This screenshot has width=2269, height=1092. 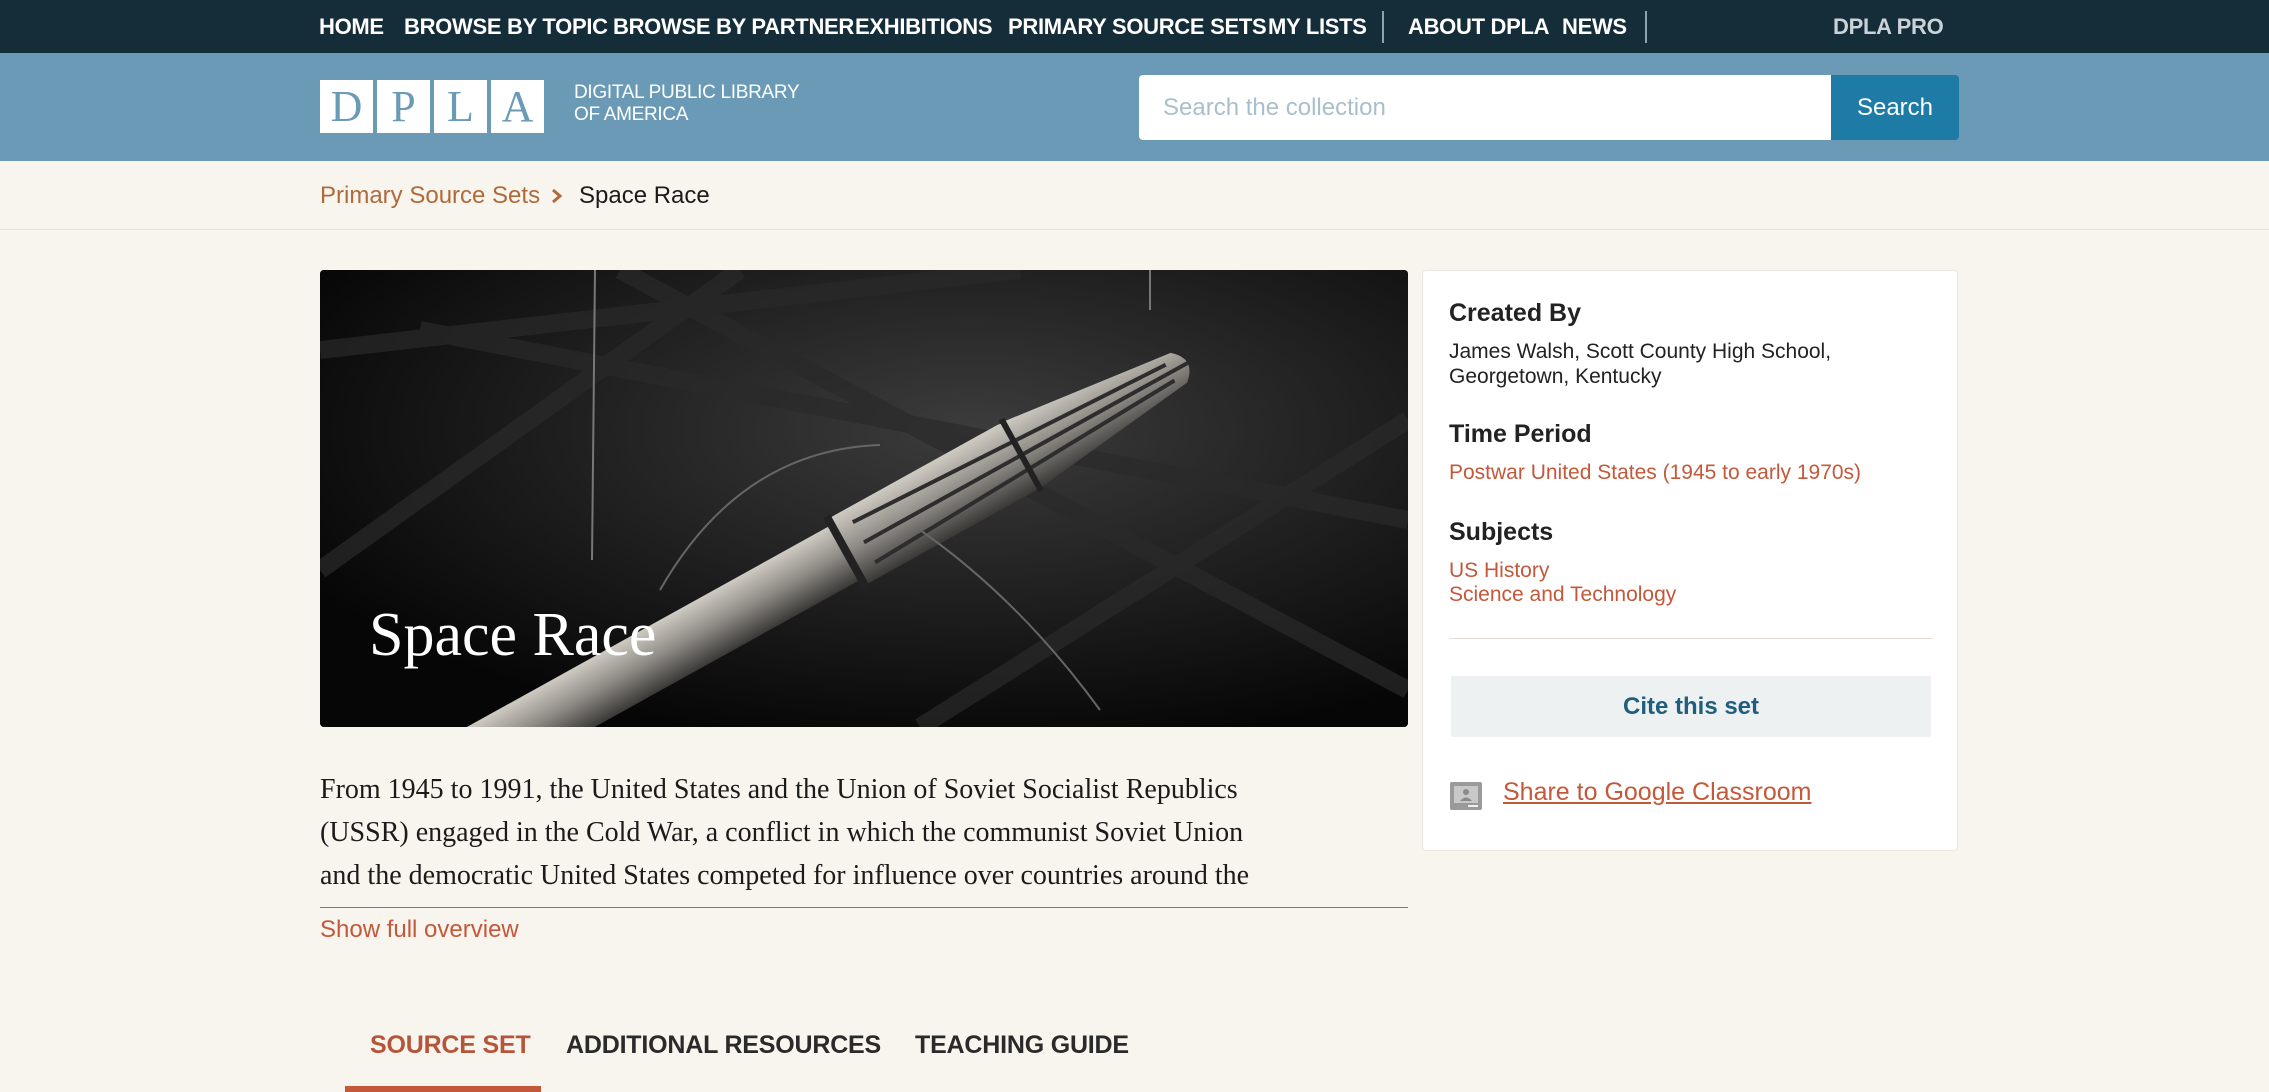 What do you see at coordinates (443, 1089) in the screenshot?
I see `active-tab-indicator` at bounding box center [443, 1089].